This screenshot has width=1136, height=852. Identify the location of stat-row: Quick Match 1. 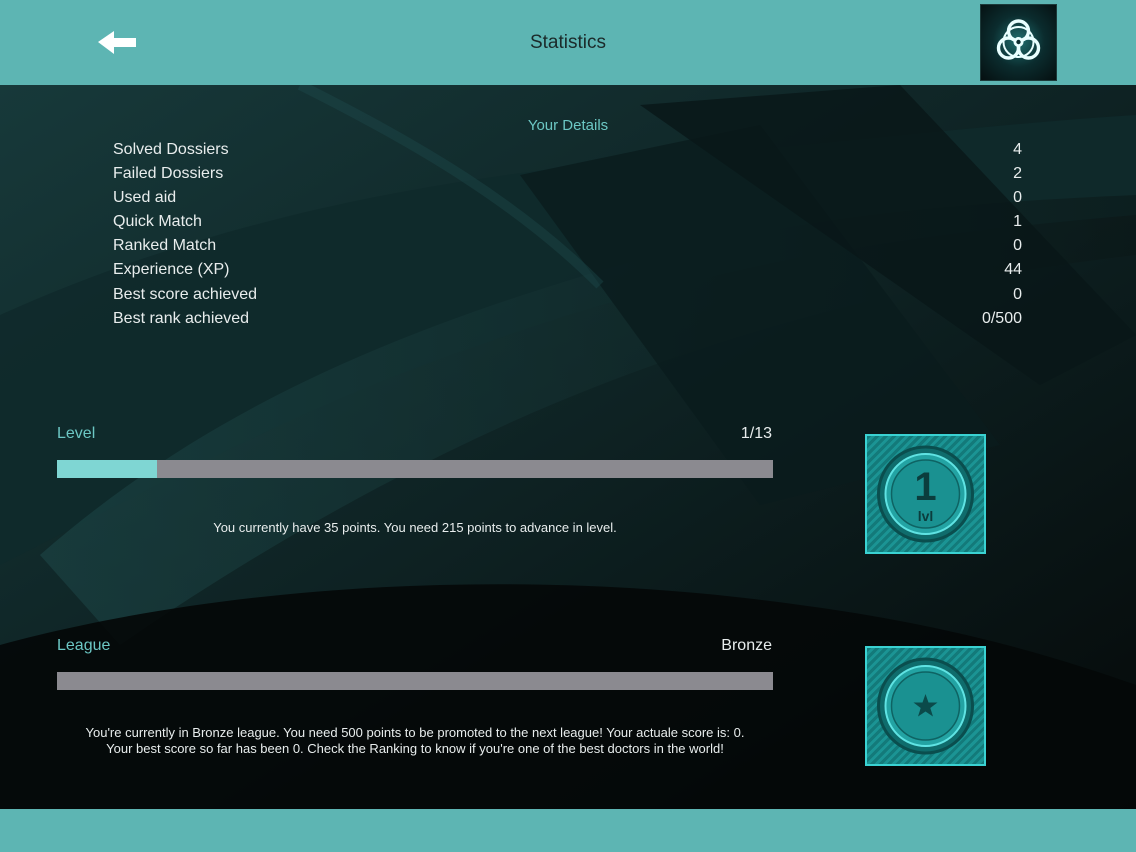
(567, 223).